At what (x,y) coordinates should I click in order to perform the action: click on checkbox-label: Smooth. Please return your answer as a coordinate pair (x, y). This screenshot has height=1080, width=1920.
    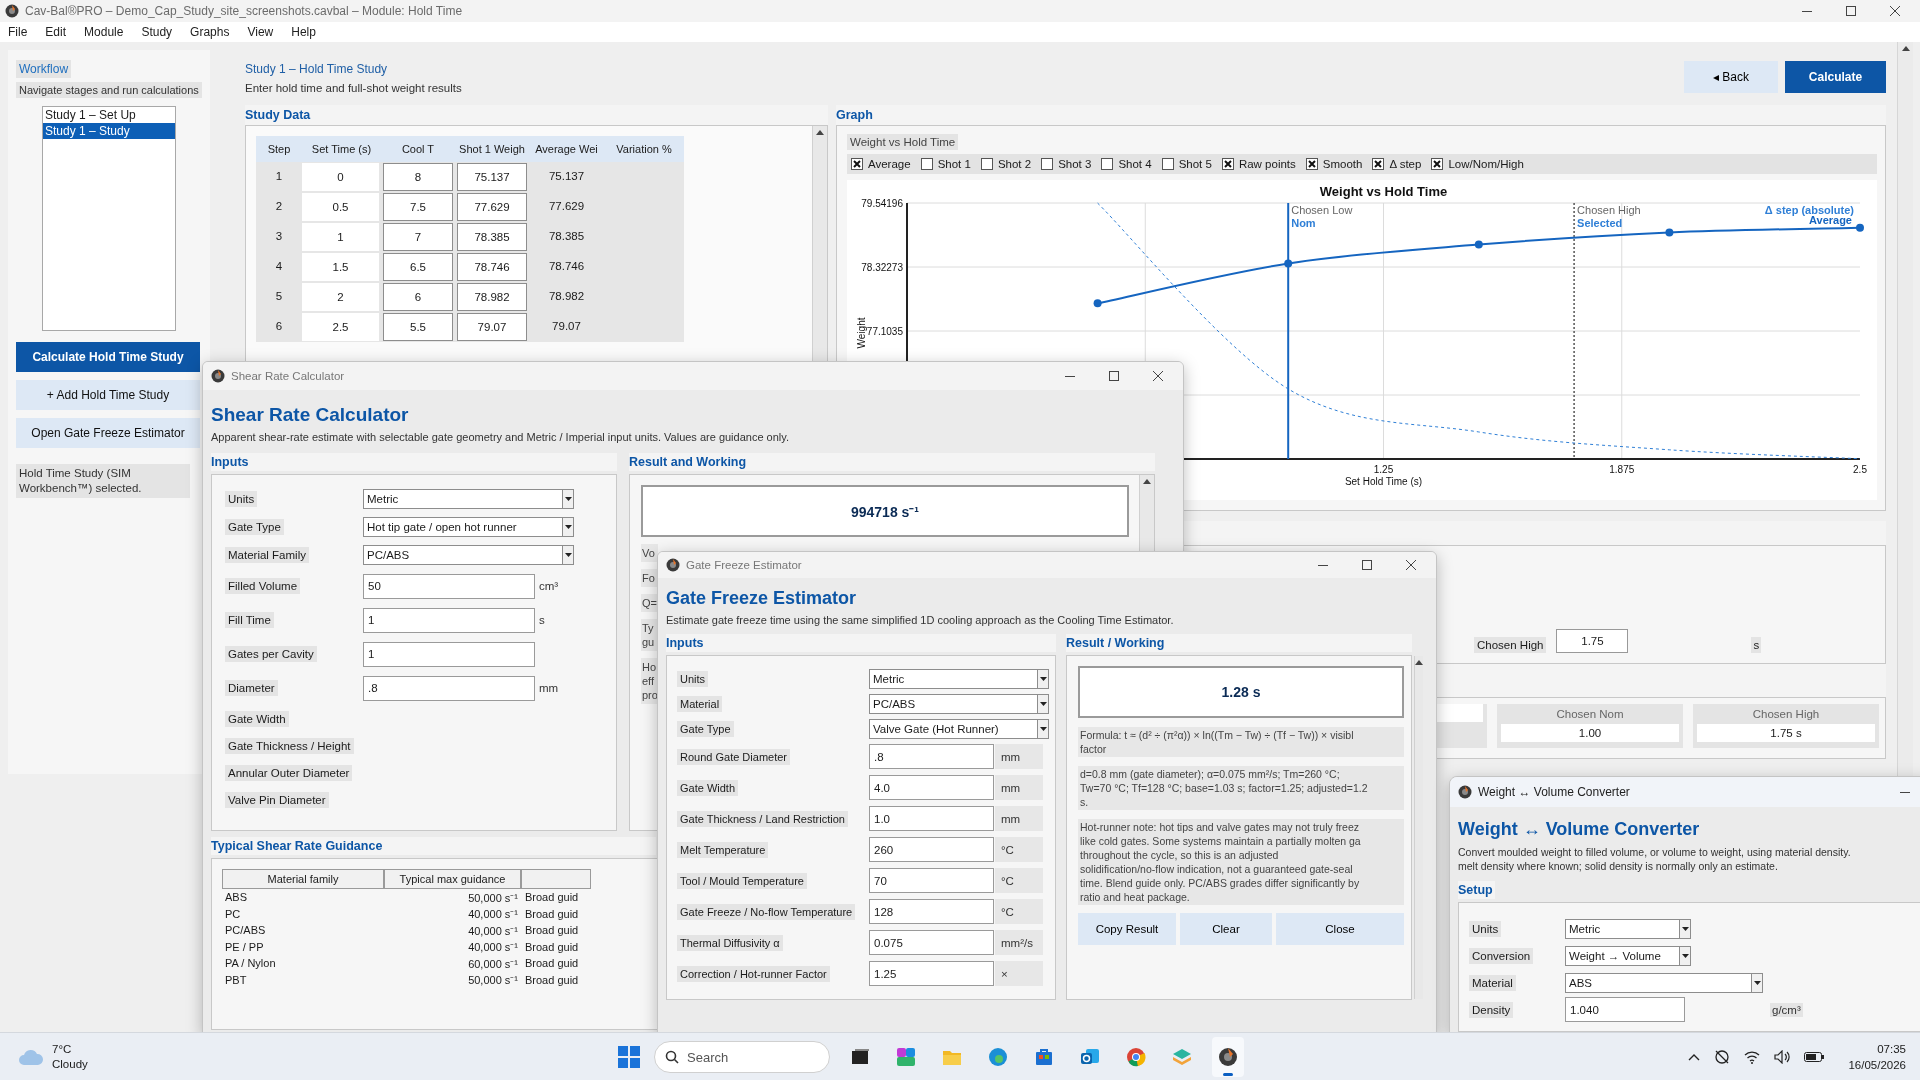
    Looking at the image, I should click on (1342, 164).